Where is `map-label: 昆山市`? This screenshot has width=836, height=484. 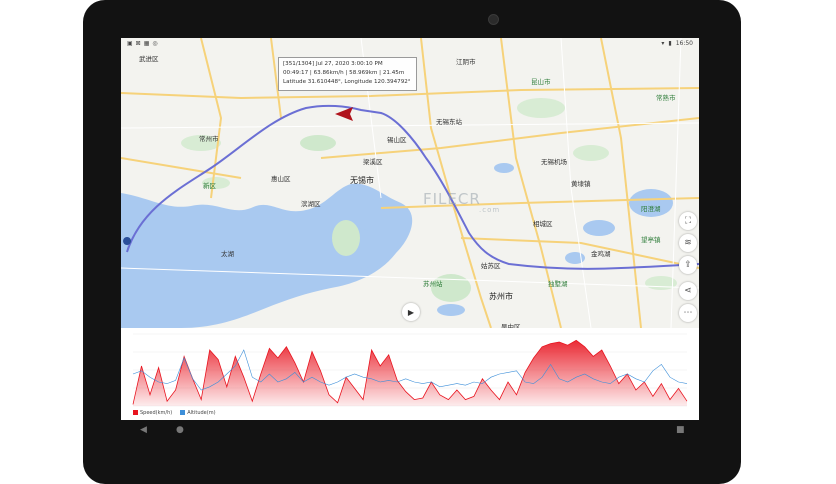 map-label: 昆山市 is located at coordinates (541, 82).